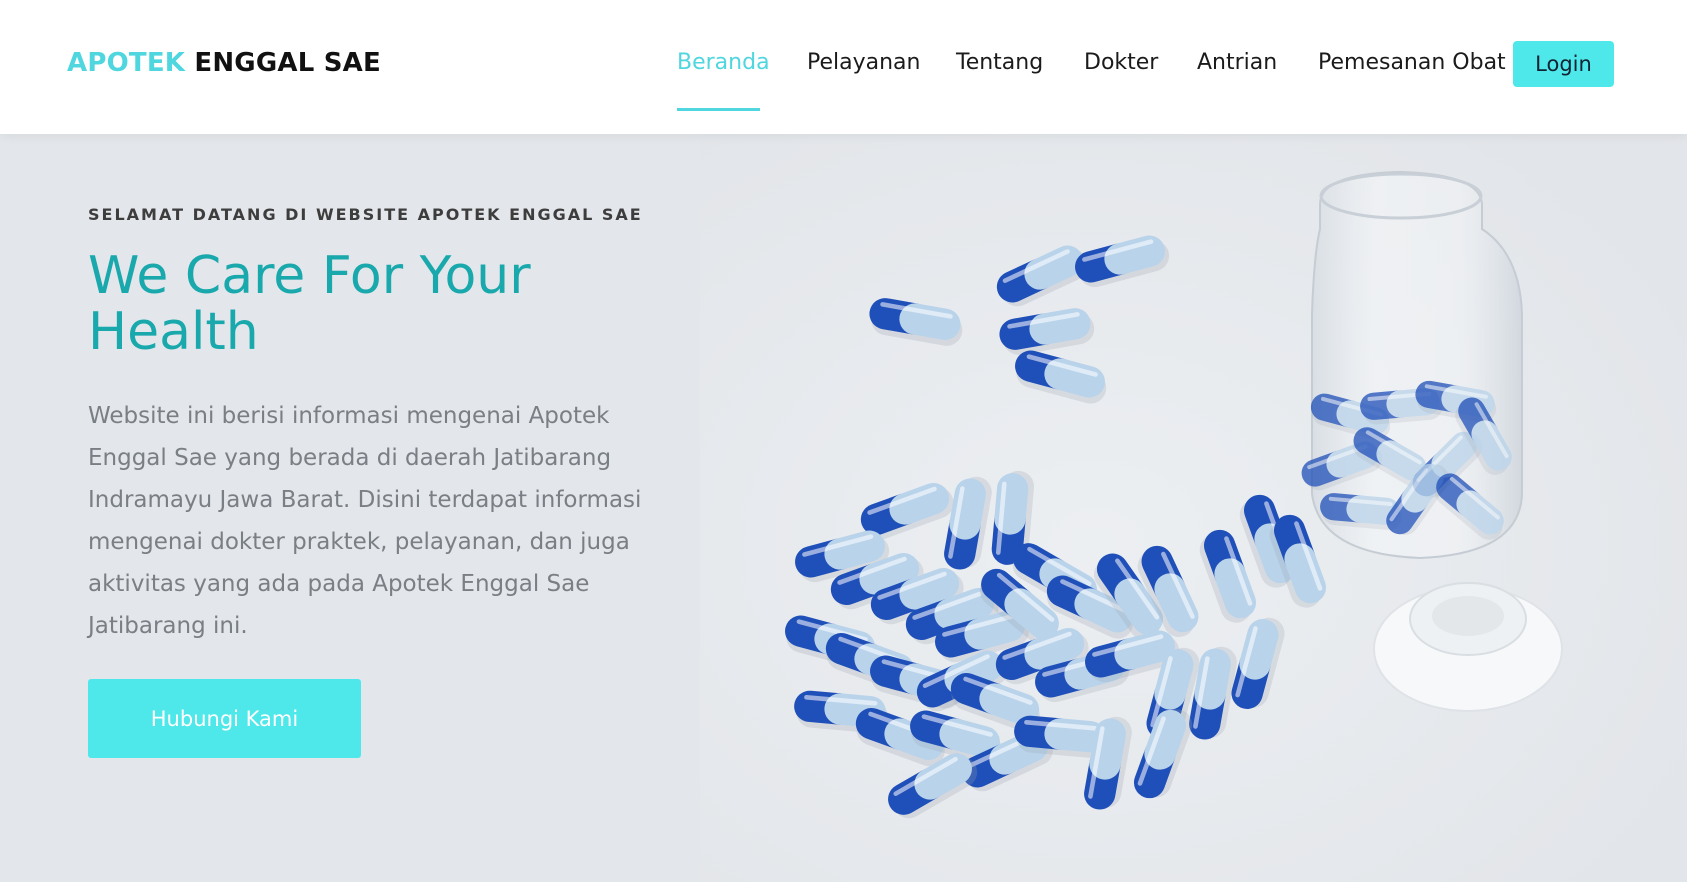  What do you see at coordinates (1121, 62) in the screenshot?
I see `nav-item-dokter: Dokter` at bounding box center [1121, 62].